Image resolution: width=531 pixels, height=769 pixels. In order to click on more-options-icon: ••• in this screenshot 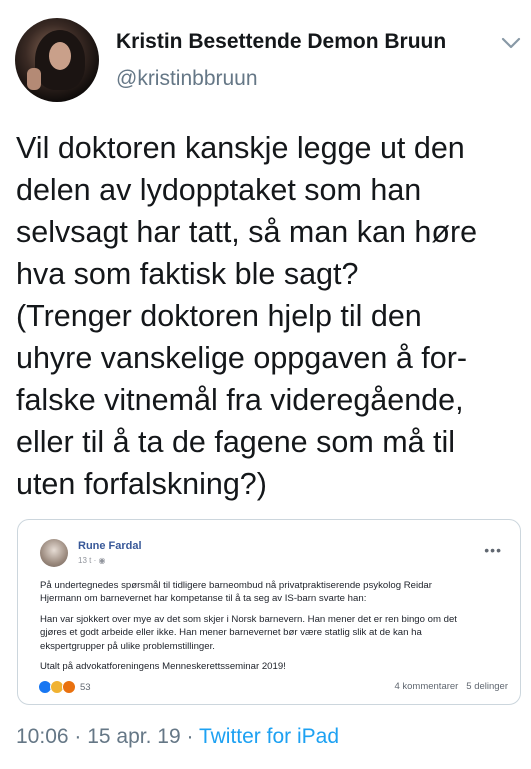, I will do `click(493, 550)`.